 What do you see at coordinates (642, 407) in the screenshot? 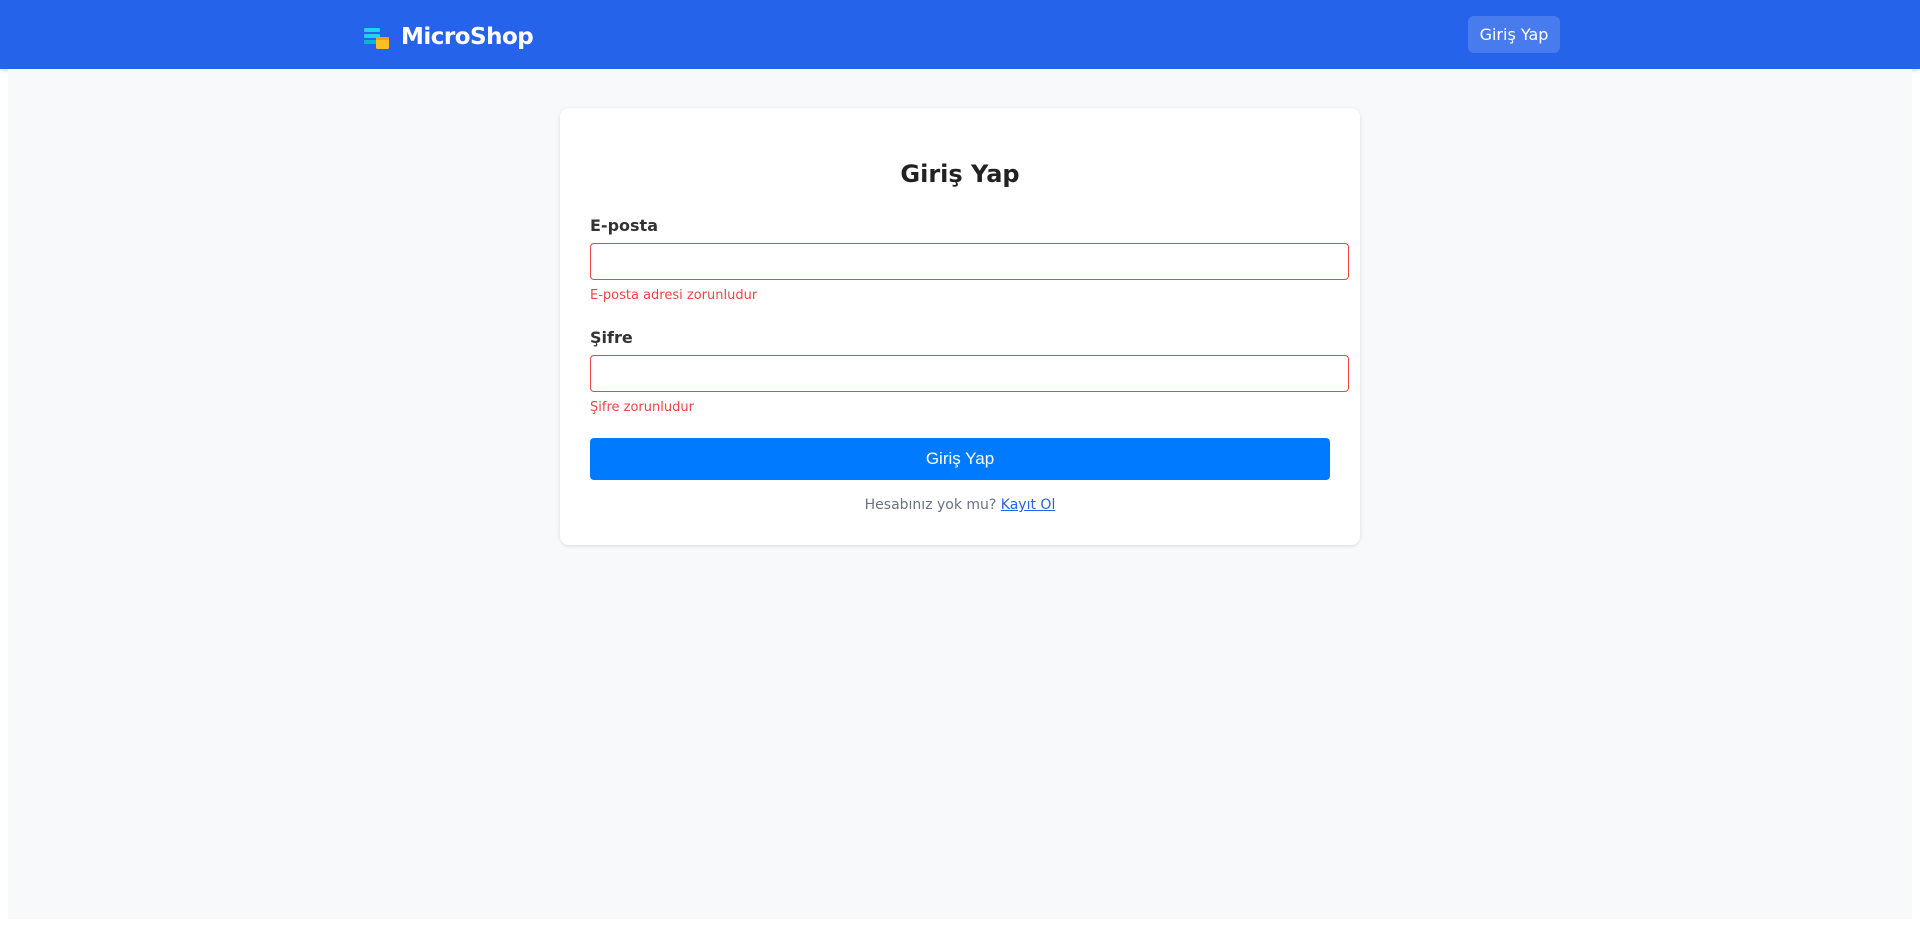
I see `password-error-message: Şifre zorunludur` at bounding box center [642, 407].